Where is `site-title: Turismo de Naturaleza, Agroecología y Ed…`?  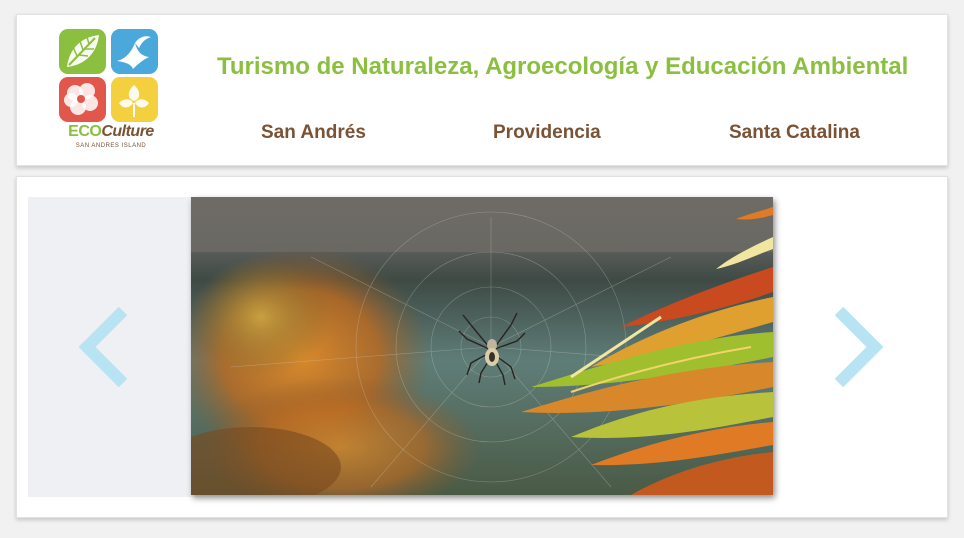 site-title: Turismo de Naturaleza, Agroecología y Ed… is located at coordinates (563, 66).